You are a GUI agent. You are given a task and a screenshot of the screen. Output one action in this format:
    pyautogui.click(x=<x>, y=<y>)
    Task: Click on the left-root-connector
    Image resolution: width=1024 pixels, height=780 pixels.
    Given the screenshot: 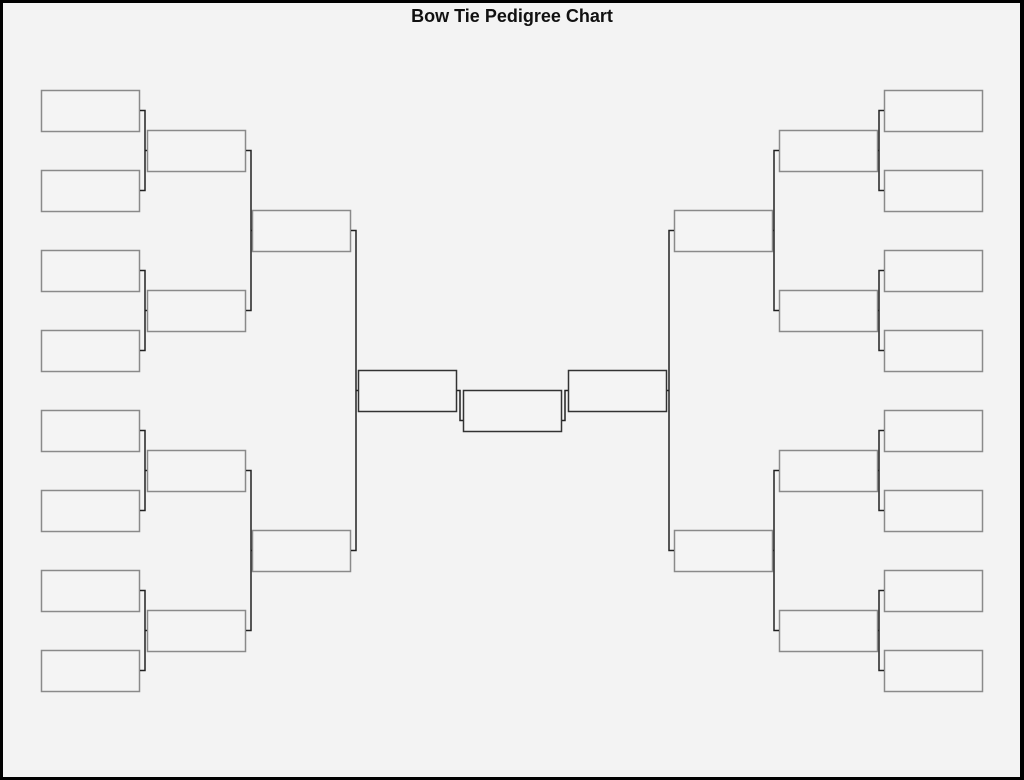 What is the action you would take?
    pyautogui.click(x=460, y=405)
    